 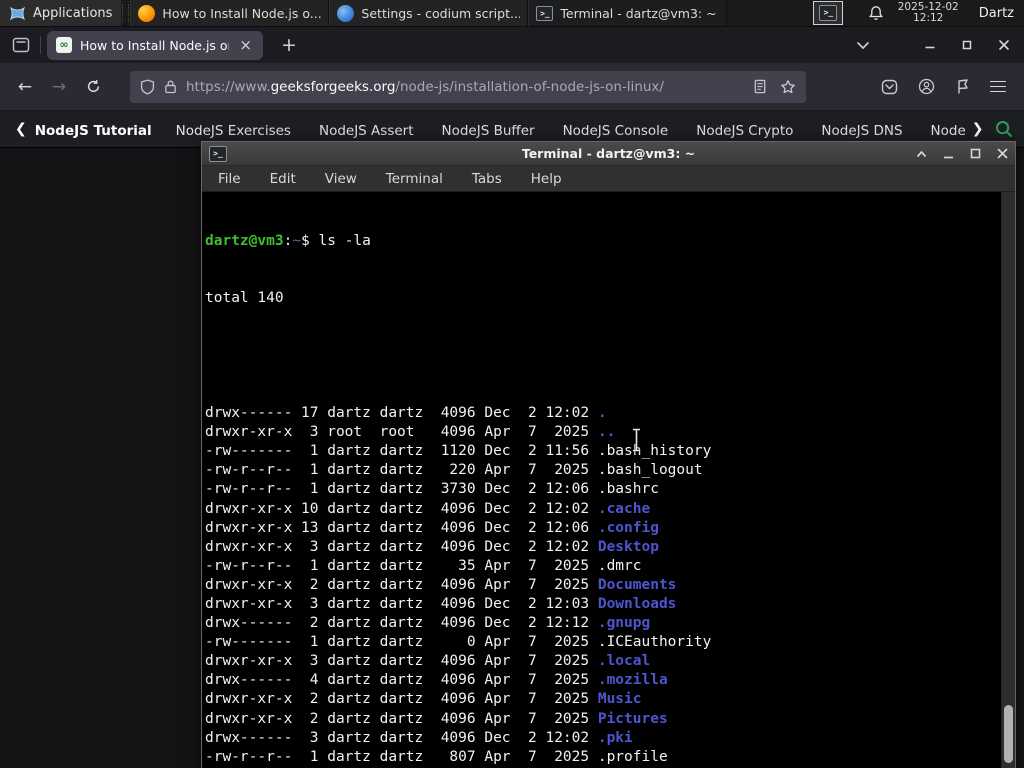 What do you see at coordinates (487, 179) in the screenshot?
I see `menu-item: Tabs` at bounding box center [487, 179].